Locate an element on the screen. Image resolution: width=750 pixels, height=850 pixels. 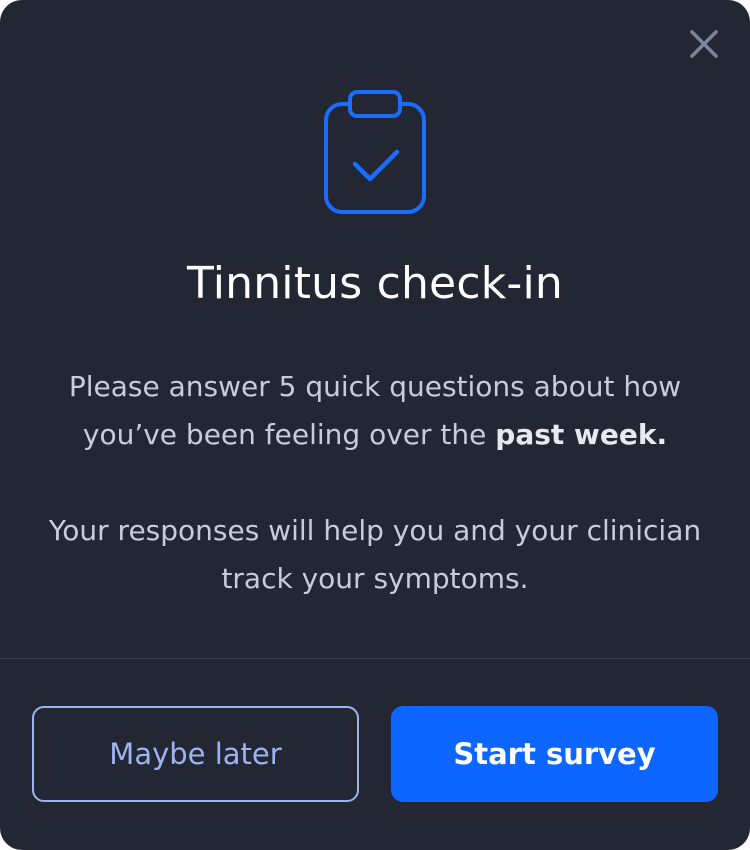
clipboard-check-icon is located at coordinates (375, 152).